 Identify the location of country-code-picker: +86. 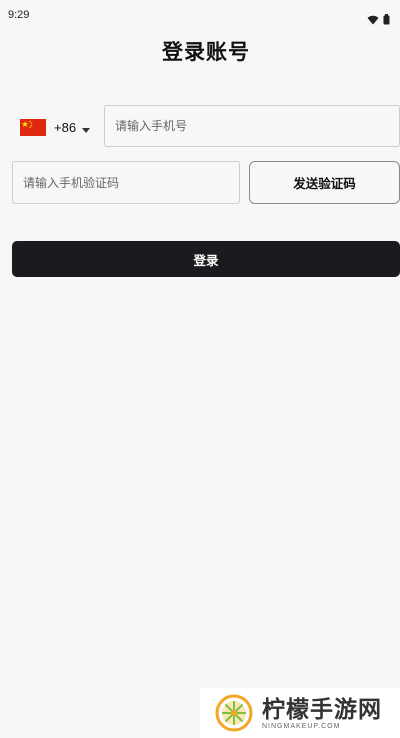
(56, 127).